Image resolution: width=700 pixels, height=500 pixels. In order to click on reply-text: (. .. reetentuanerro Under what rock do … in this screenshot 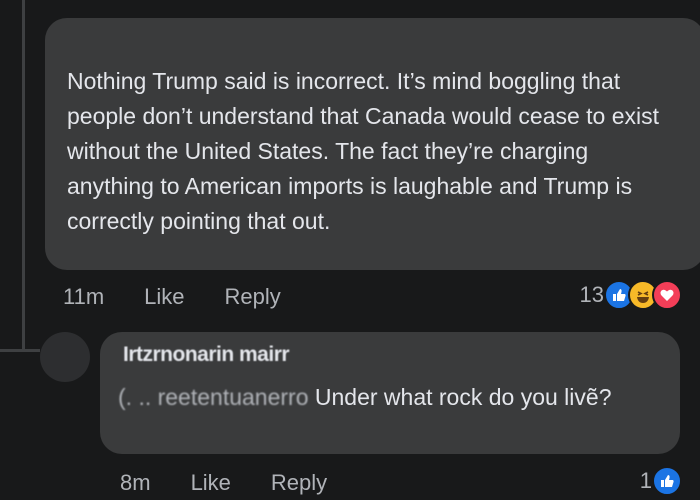, I will do `click(390, 397)`.